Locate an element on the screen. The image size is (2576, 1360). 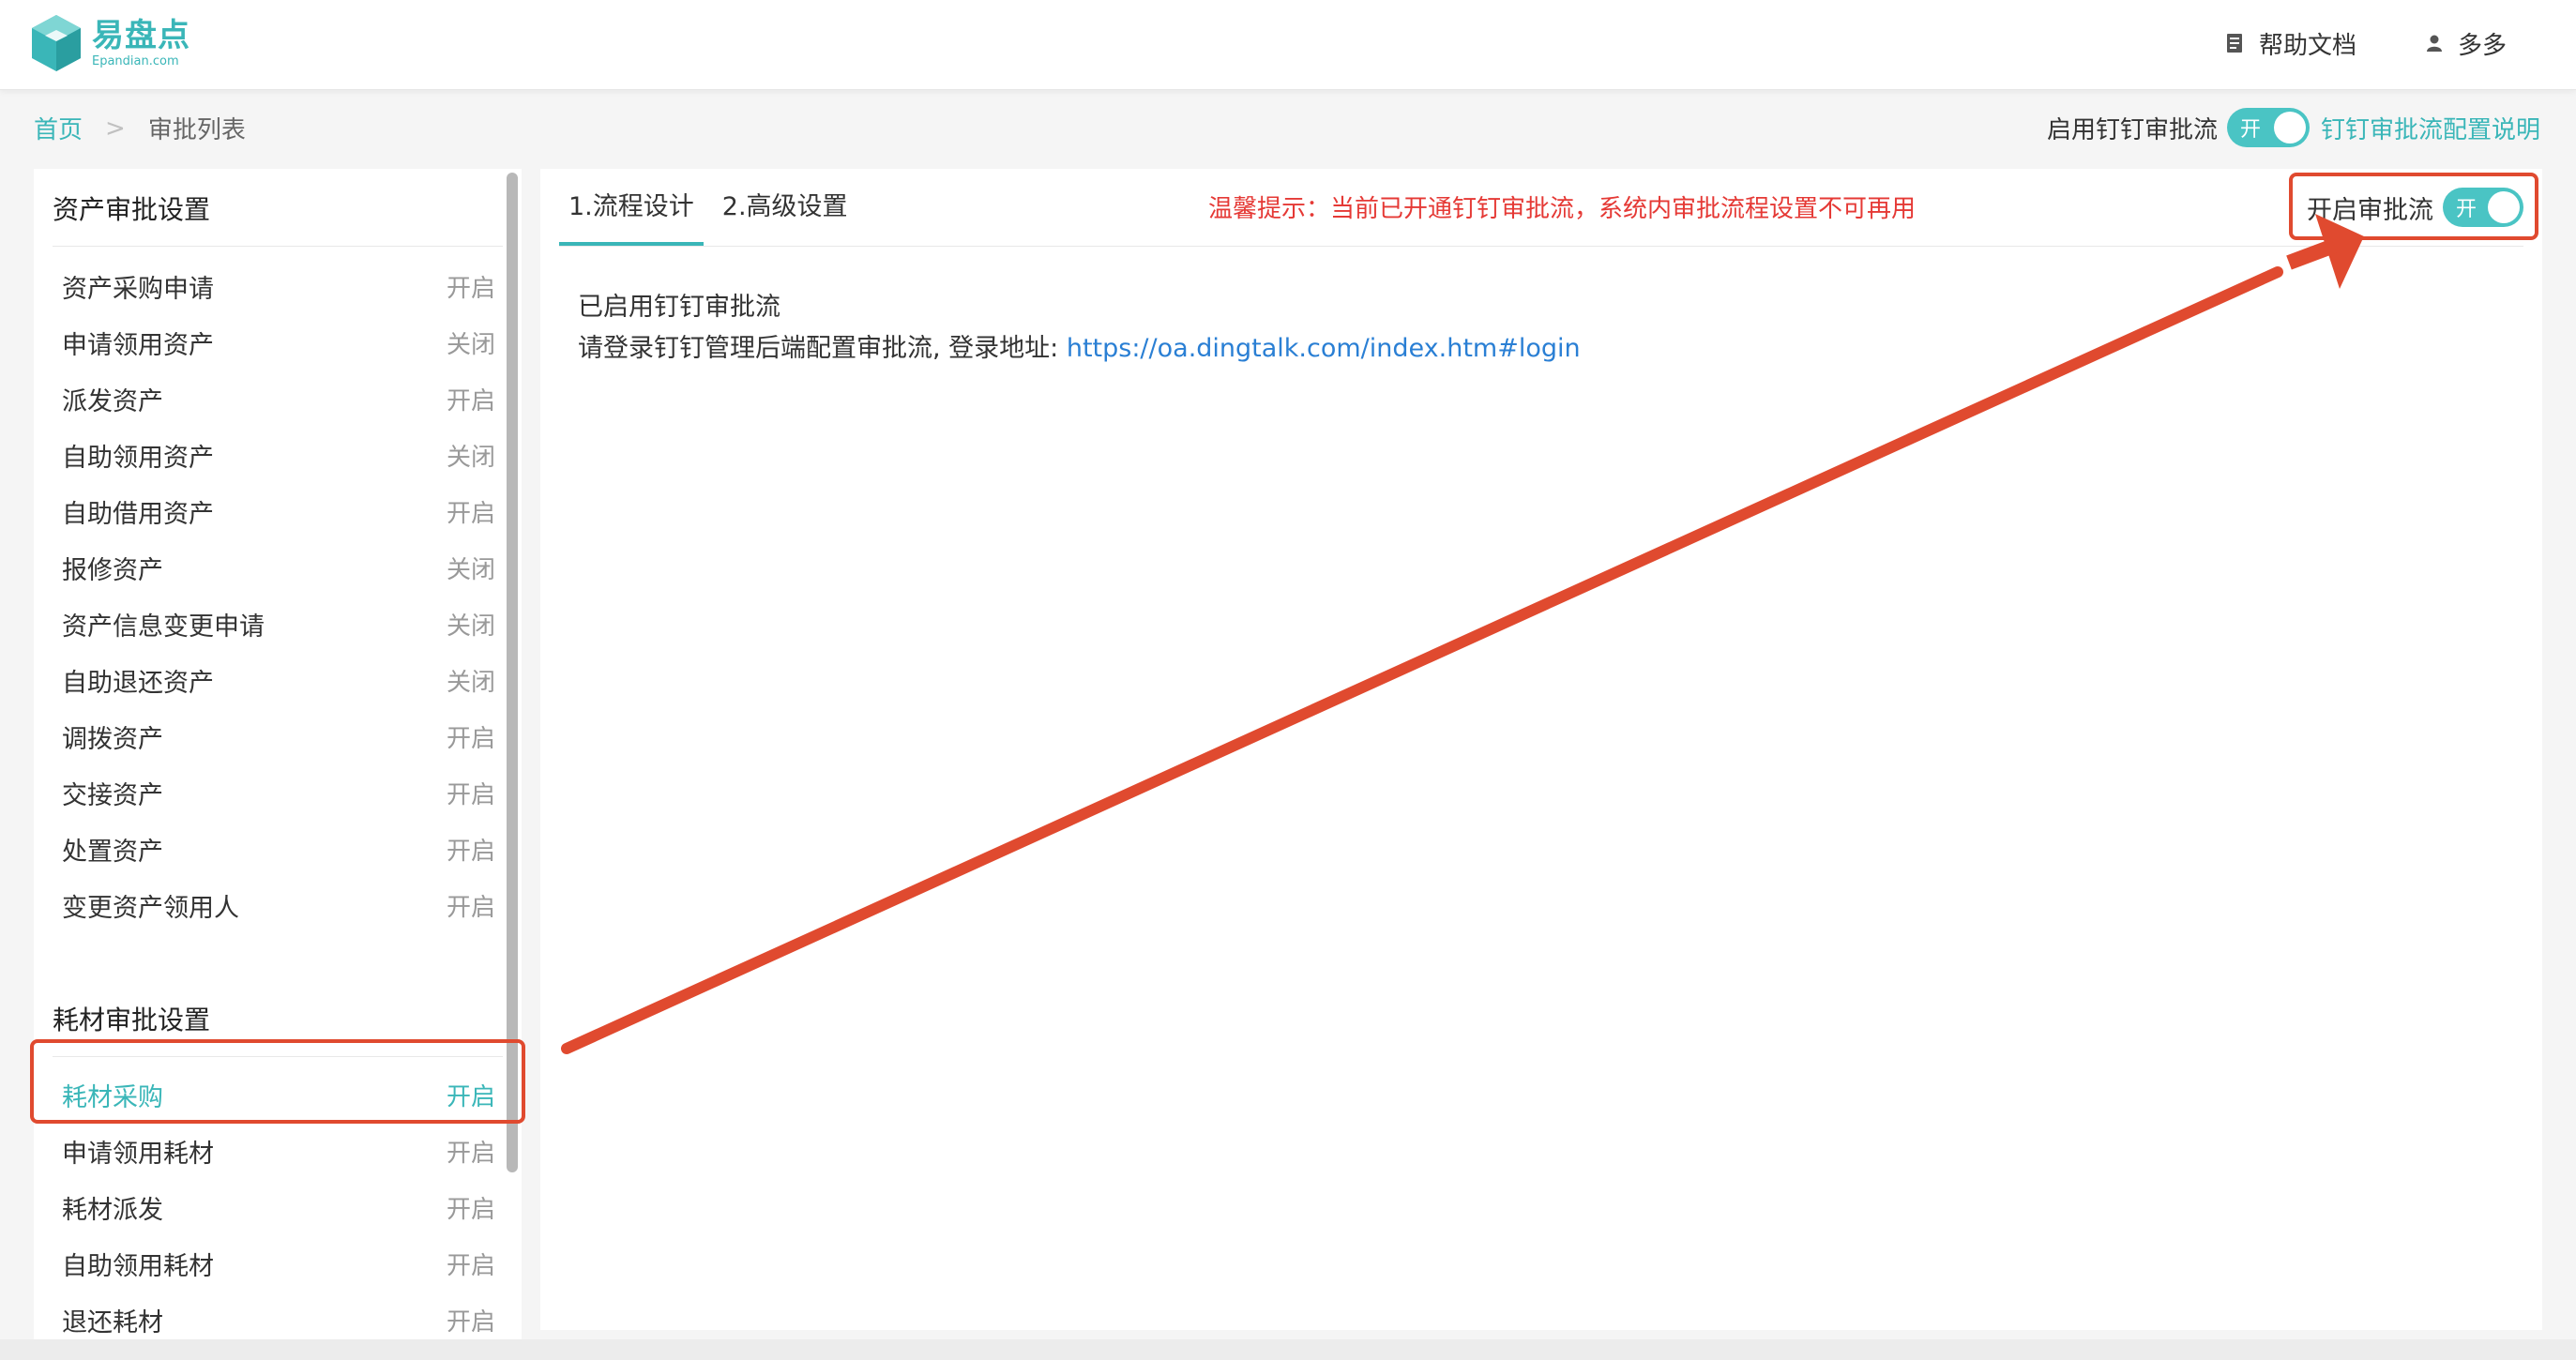
sidebar-item: 申请领用资产 关闭 is located at coordinates (278, 342).